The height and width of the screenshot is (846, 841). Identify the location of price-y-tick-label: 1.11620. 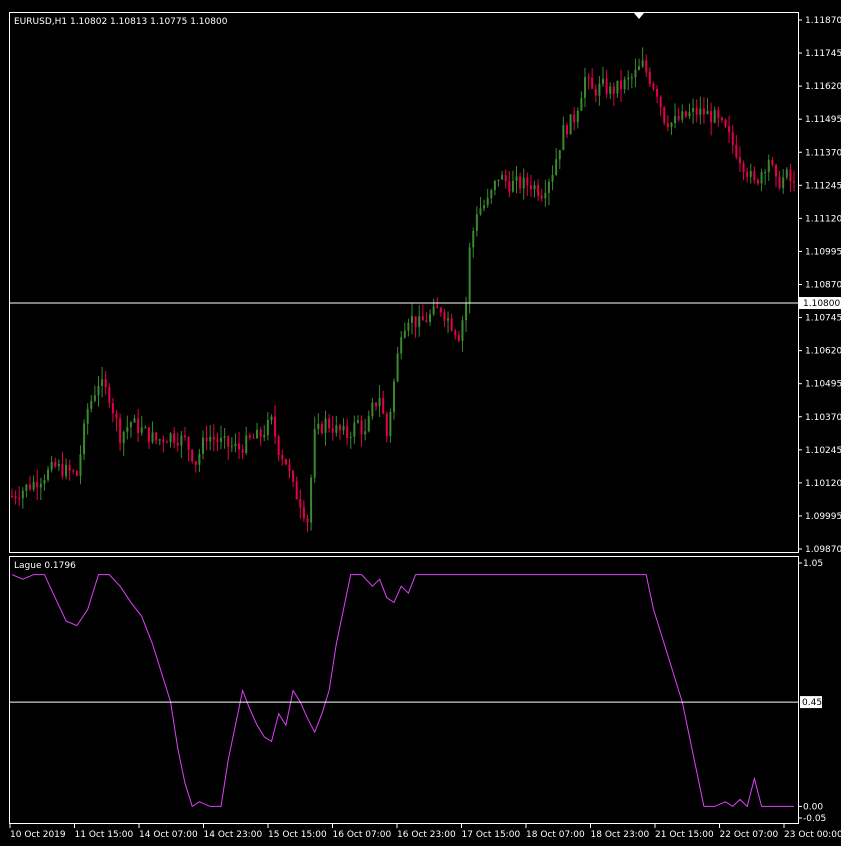
(823, 87).